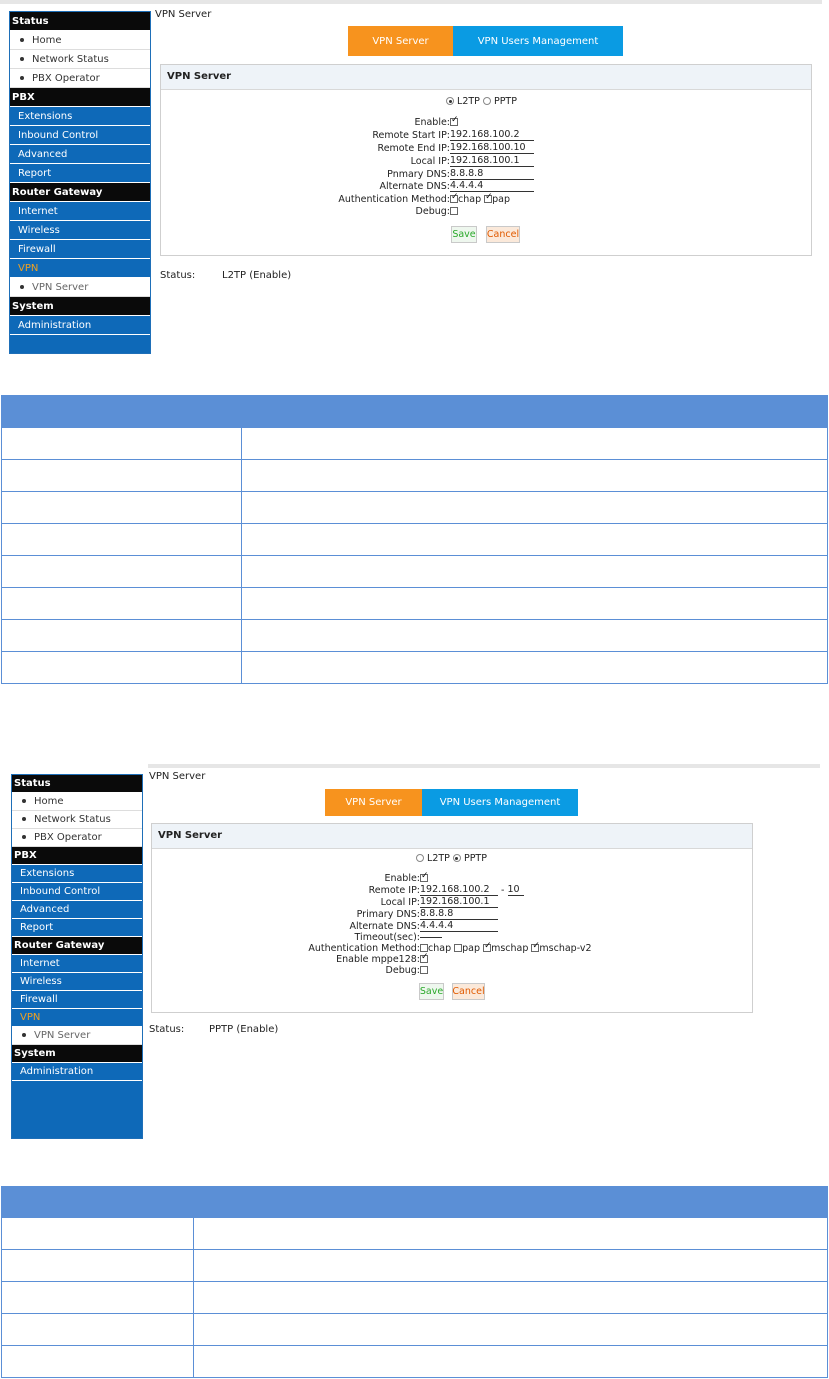 The image size is (829, 1379). I want to click on mschap-v2-checkbox, so click(535, 946).